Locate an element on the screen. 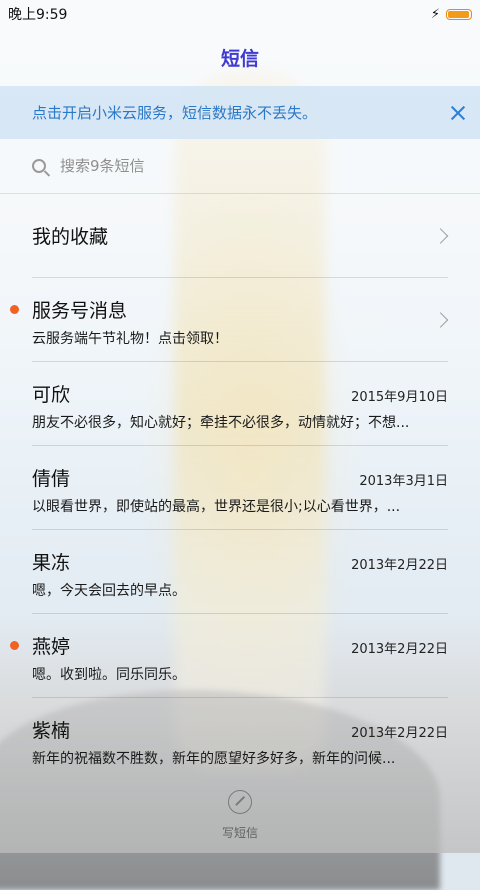  contact-name: 紫楠 is located at coordinates (51, 731).